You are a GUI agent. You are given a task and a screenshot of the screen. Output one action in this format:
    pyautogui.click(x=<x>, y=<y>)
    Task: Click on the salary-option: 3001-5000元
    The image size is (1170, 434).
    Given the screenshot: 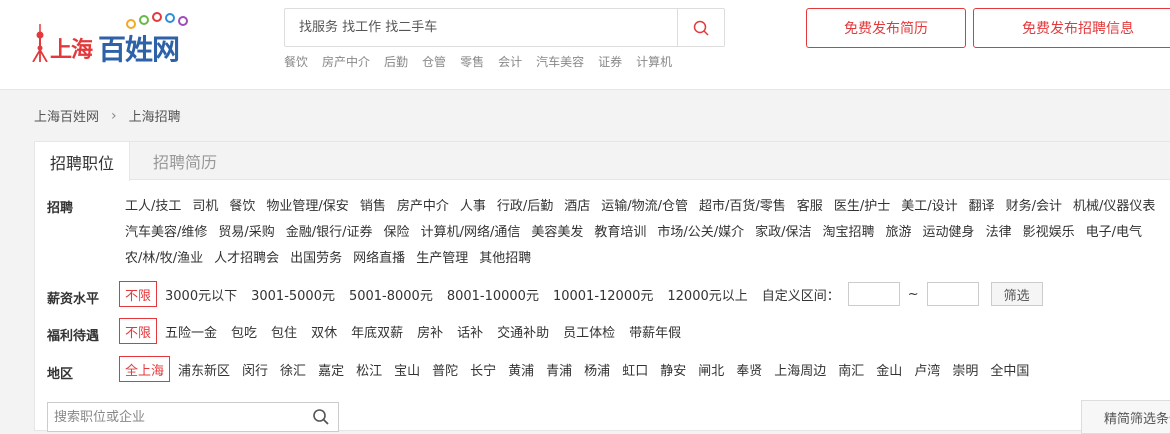 What is the action you would take?
    pyautogui.click(x=293, y=294)
    